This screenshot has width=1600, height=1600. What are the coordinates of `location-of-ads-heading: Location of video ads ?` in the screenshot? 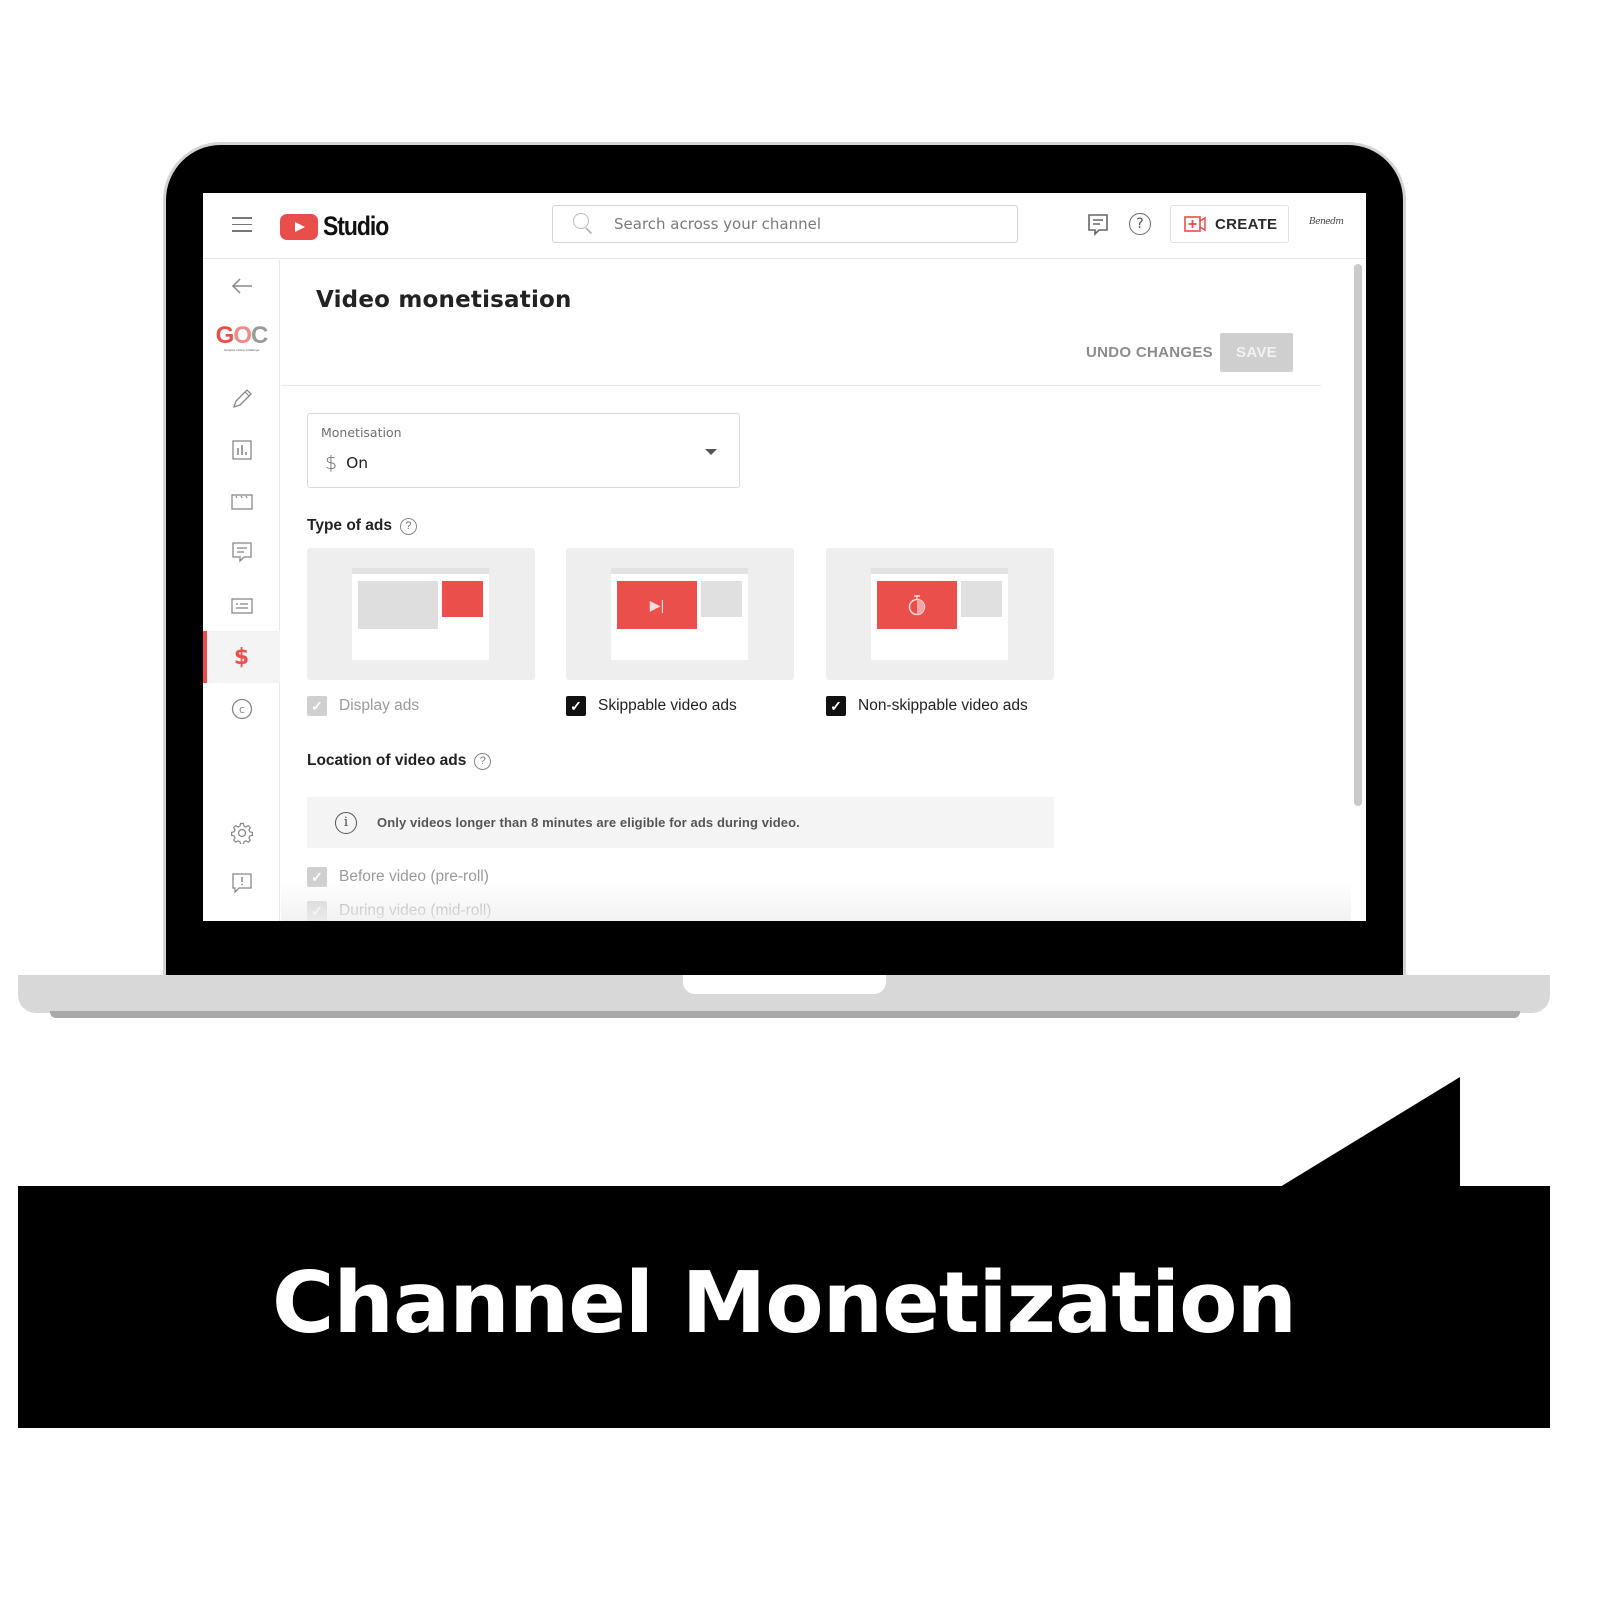 It's located at (399, 761).